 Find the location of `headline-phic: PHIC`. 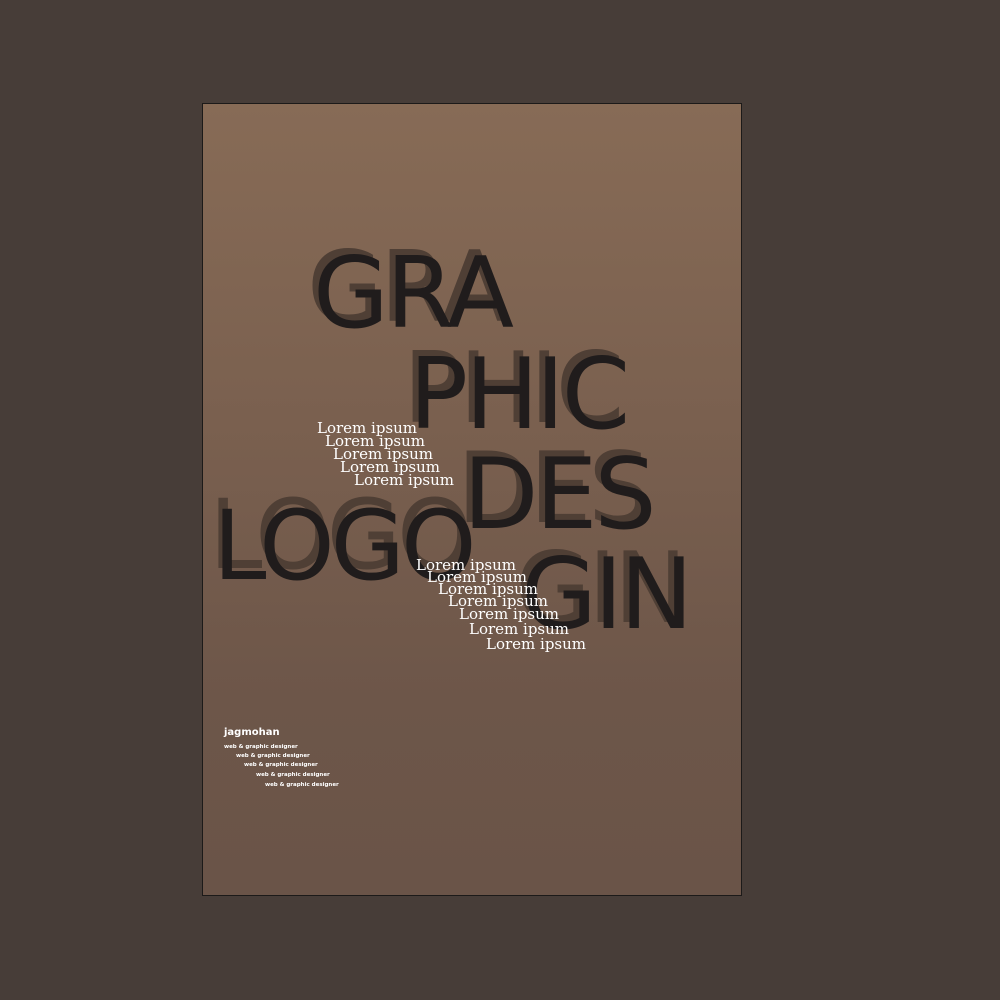

headline-phic: PHIC is located at coordinates (519, 395).